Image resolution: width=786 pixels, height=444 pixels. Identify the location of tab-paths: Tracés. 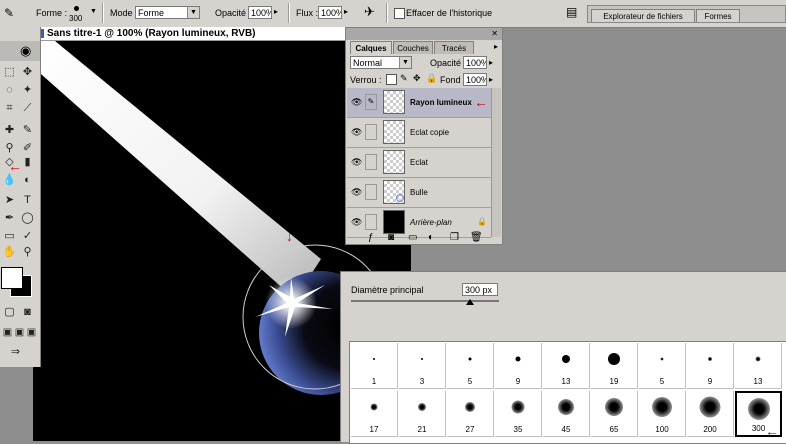
(454, 47).